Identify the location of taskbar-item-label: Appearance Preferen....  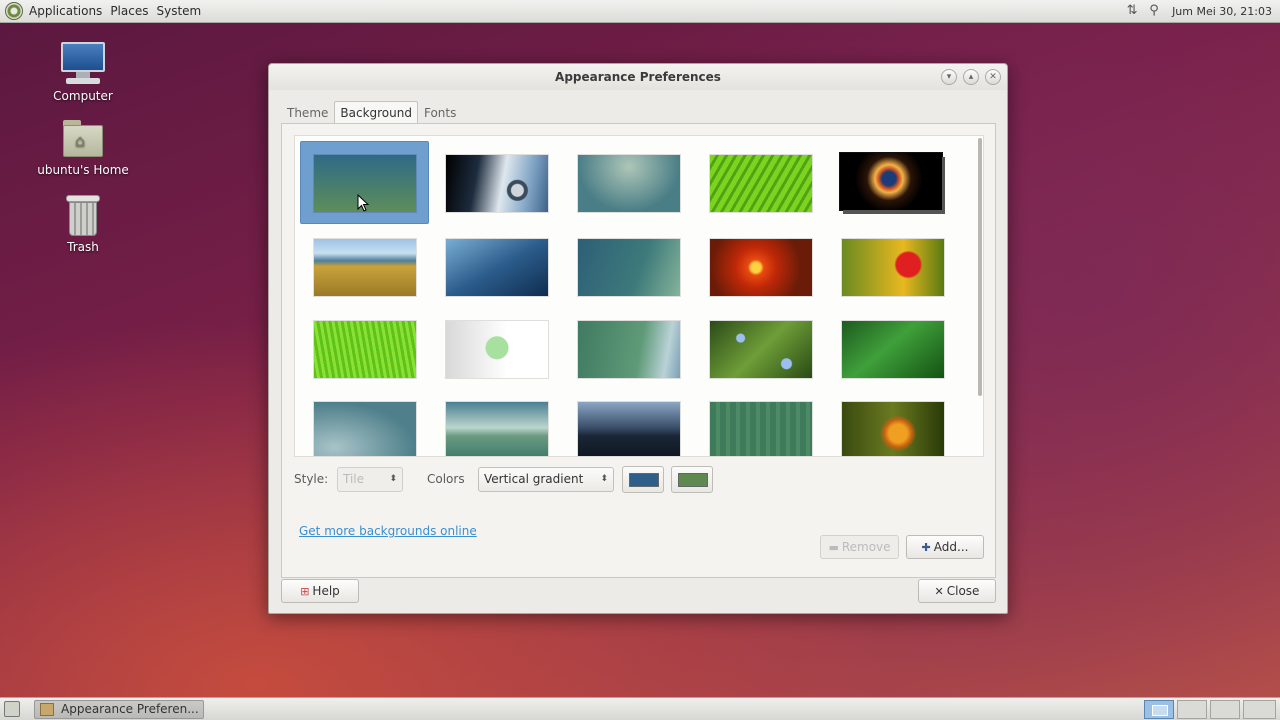
(130, 709).